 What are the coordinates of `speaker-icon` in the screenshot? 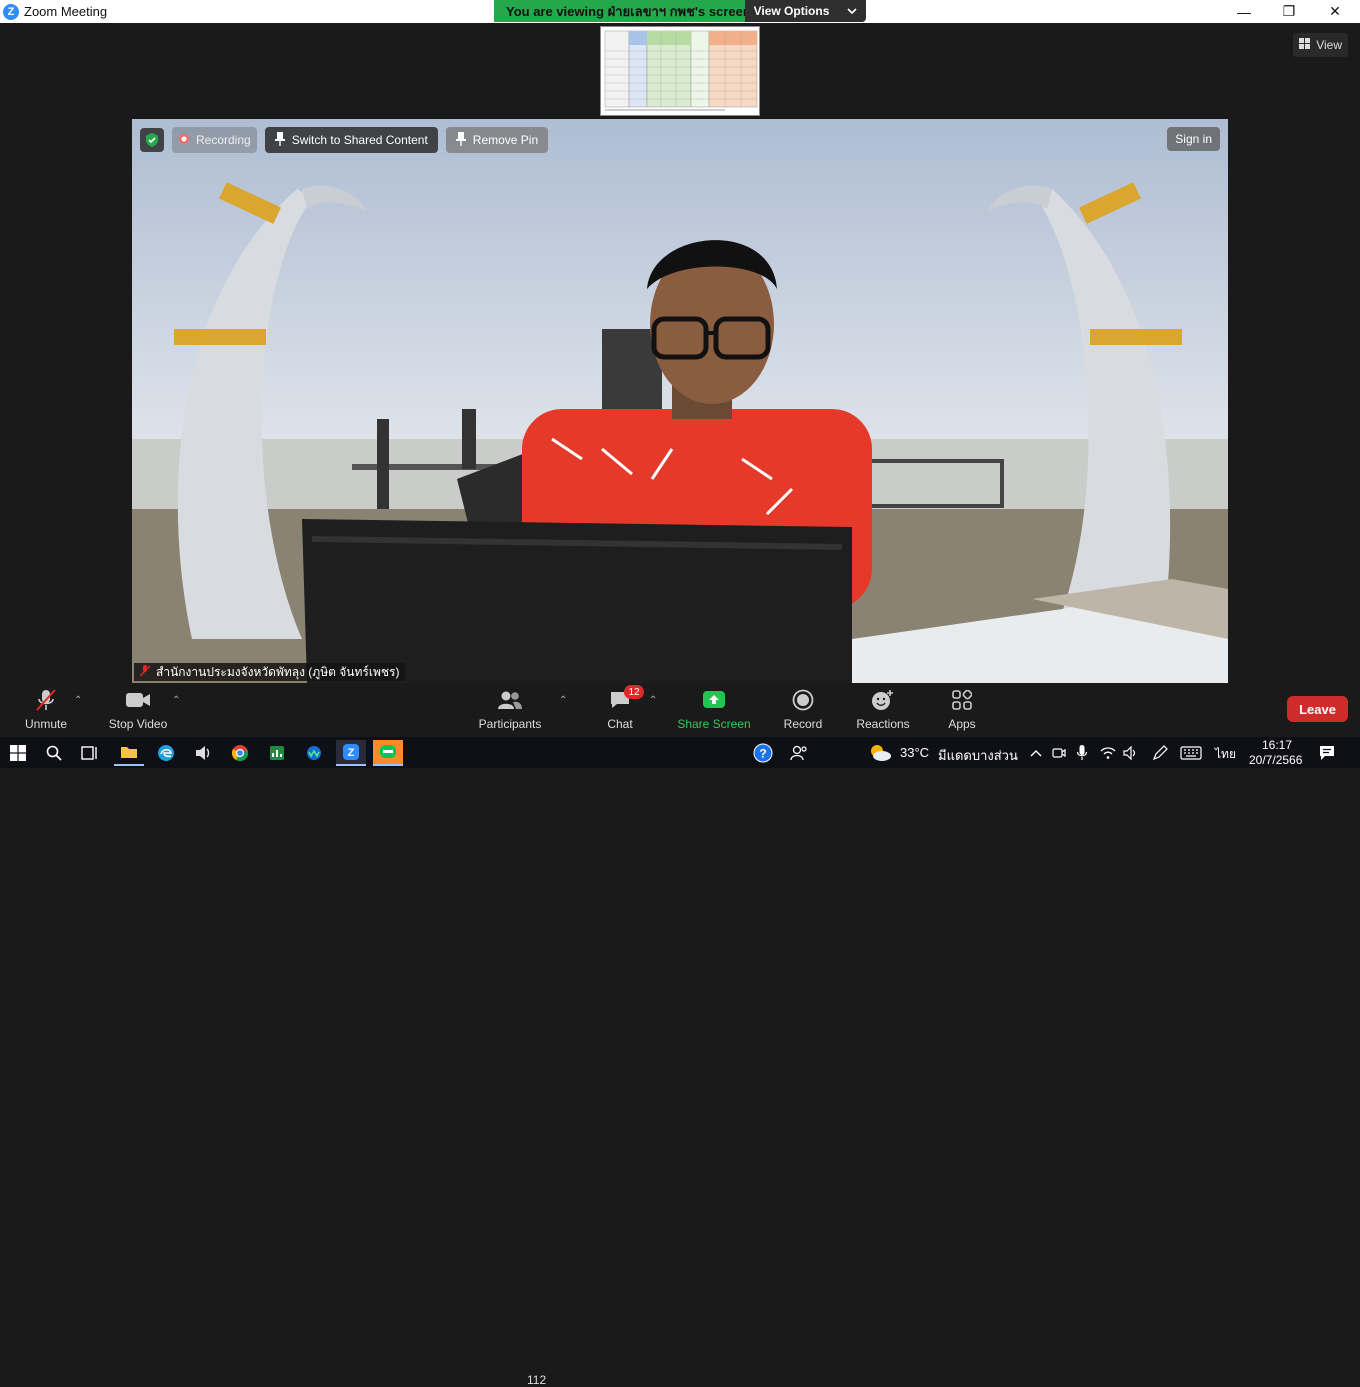 It's located at (1131, 753).